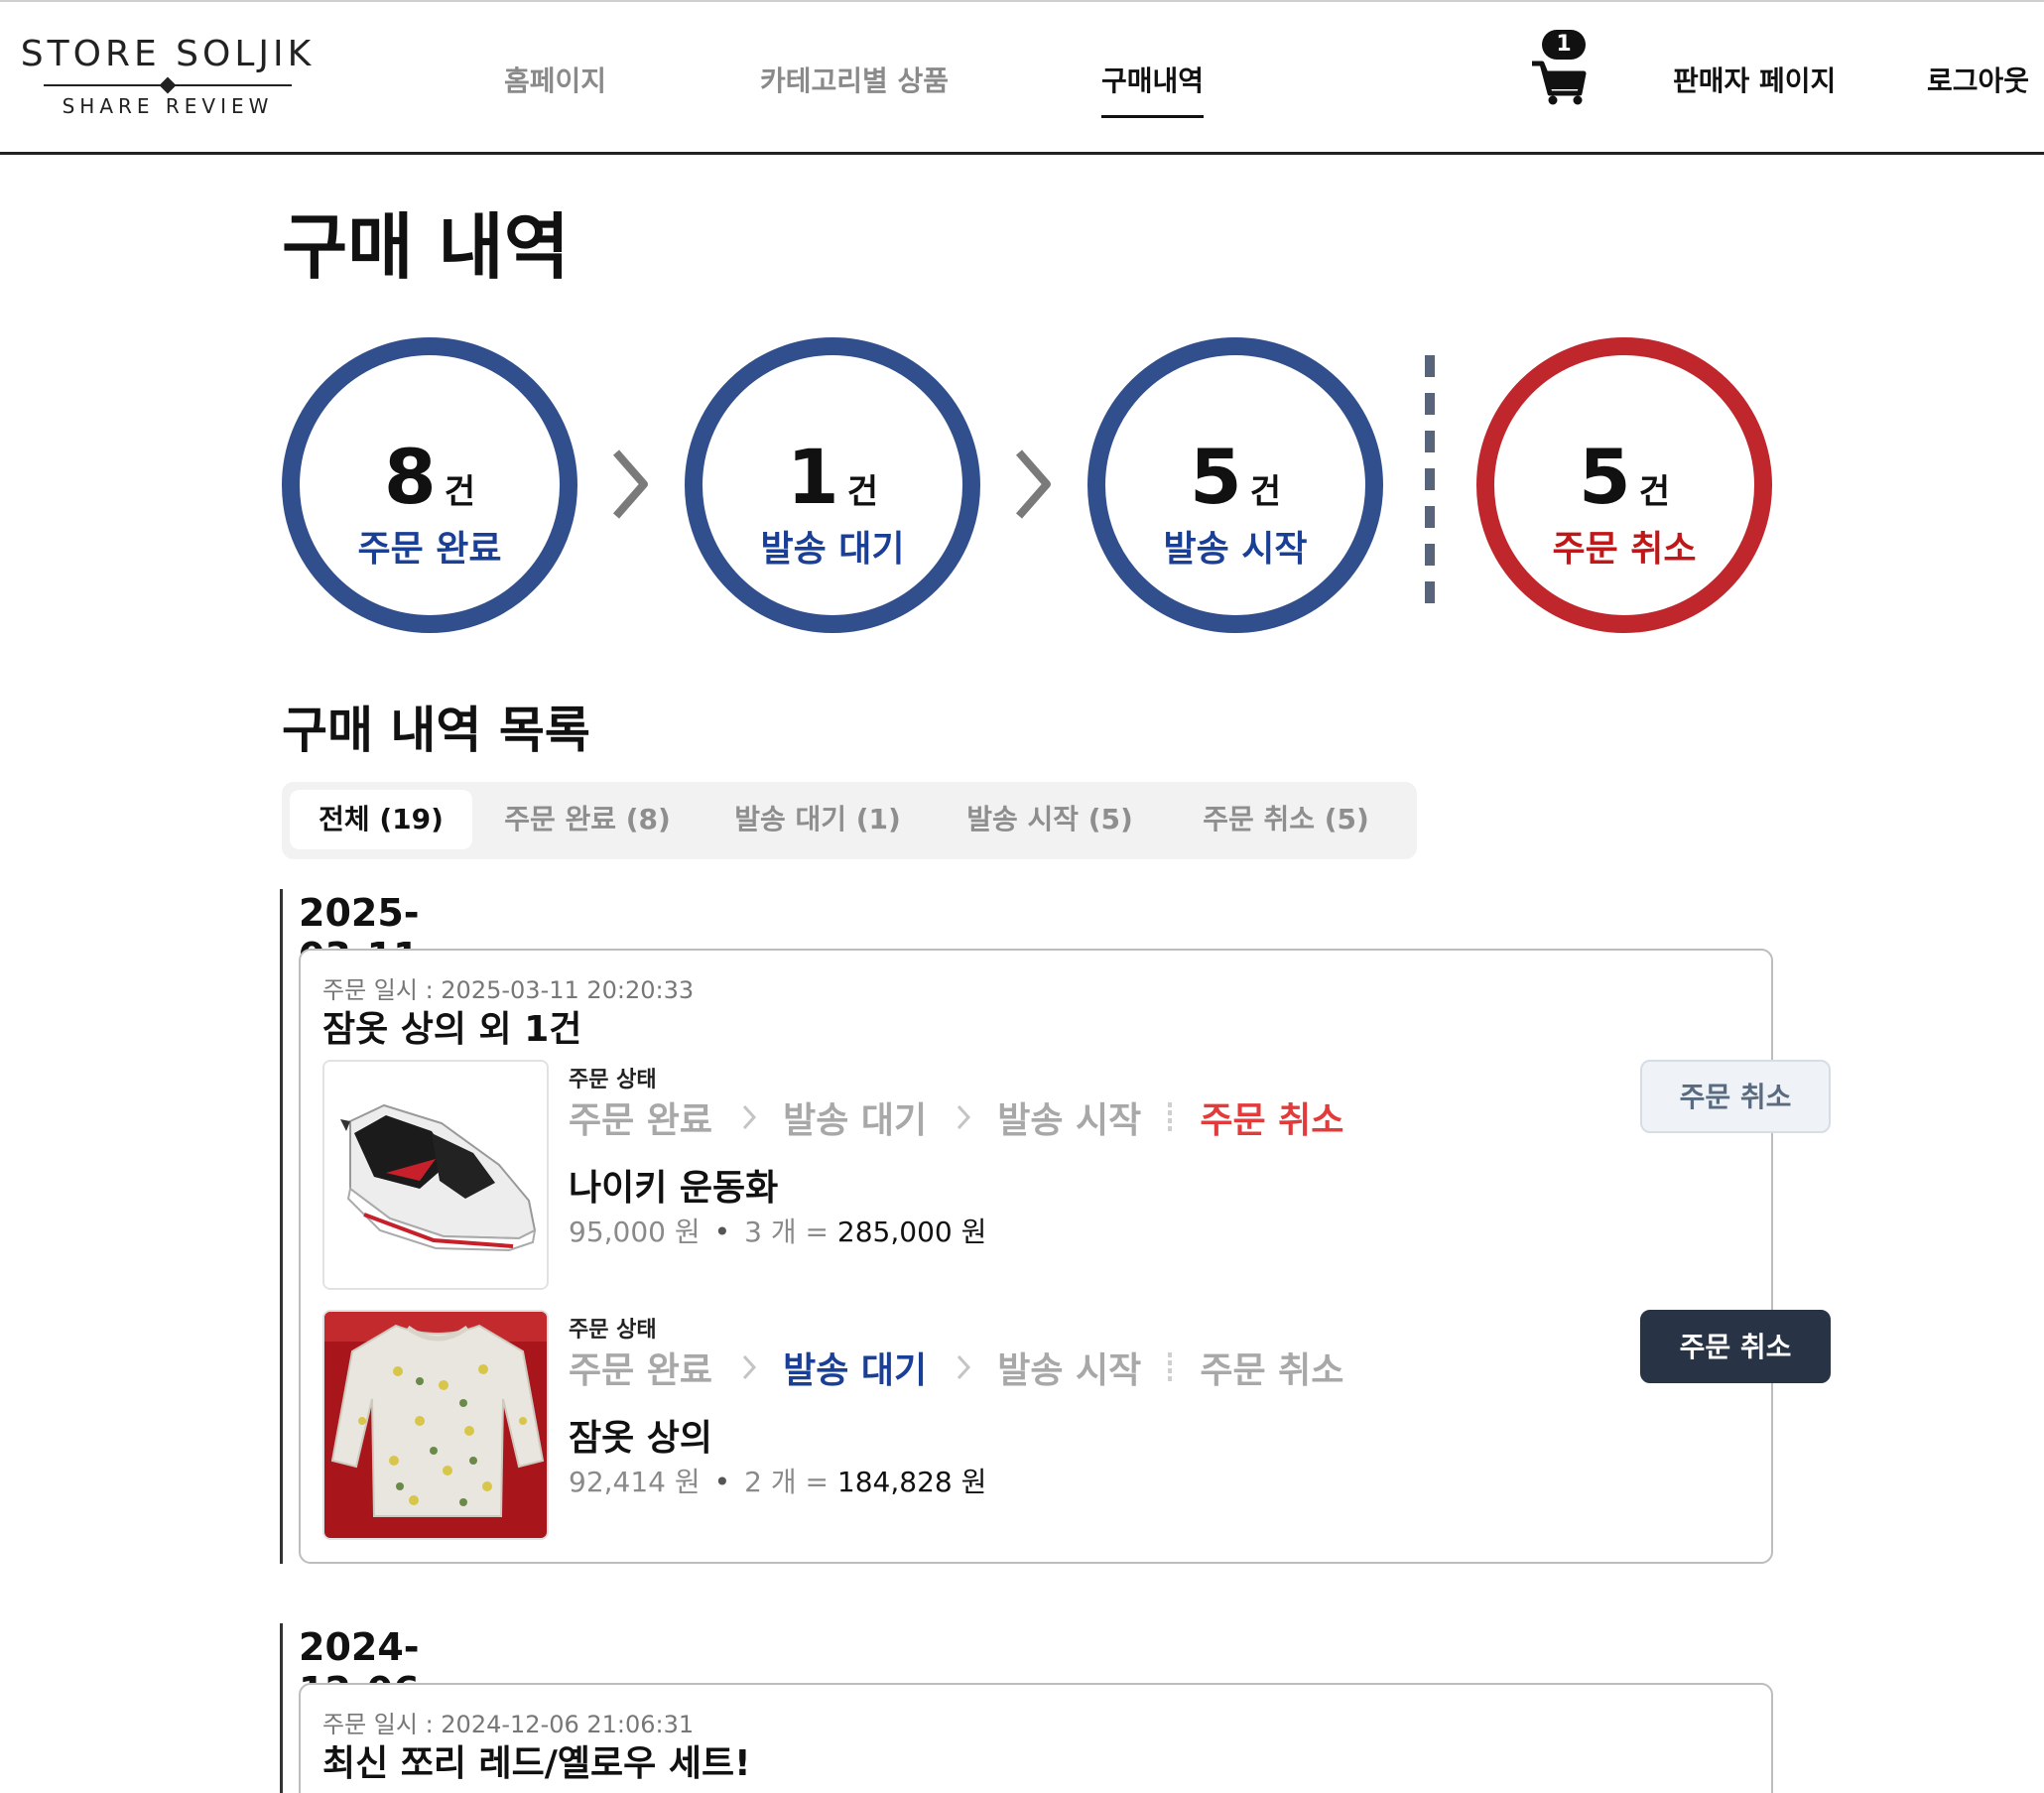  I want to click on summary-ordered: 8건 주문 완료, so click(429, 485).